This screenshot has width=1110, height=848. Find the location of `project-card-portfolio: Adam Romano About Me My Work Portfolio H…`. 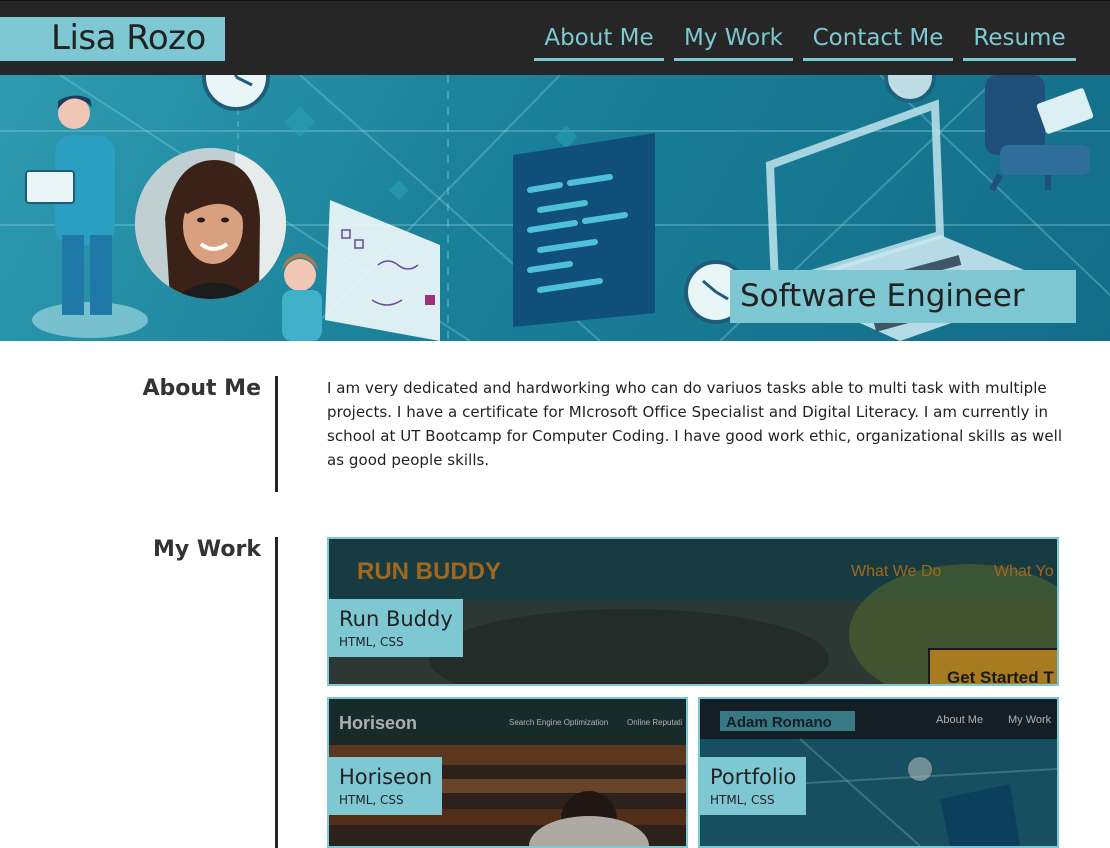

project-card-portfolio: Adam Romano About Me My Work Portfolio H… is located at coordinates (878, 772).